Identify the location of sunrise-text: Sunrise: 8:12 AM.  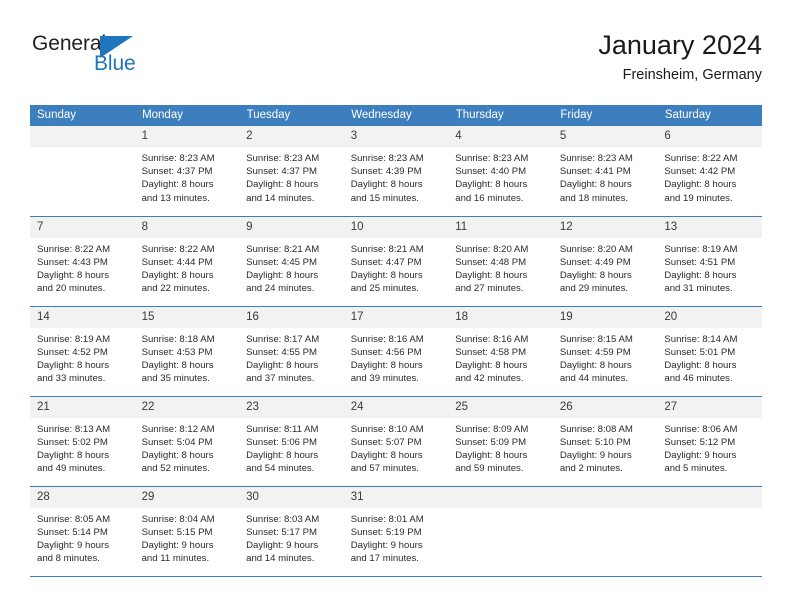
(178, 429).